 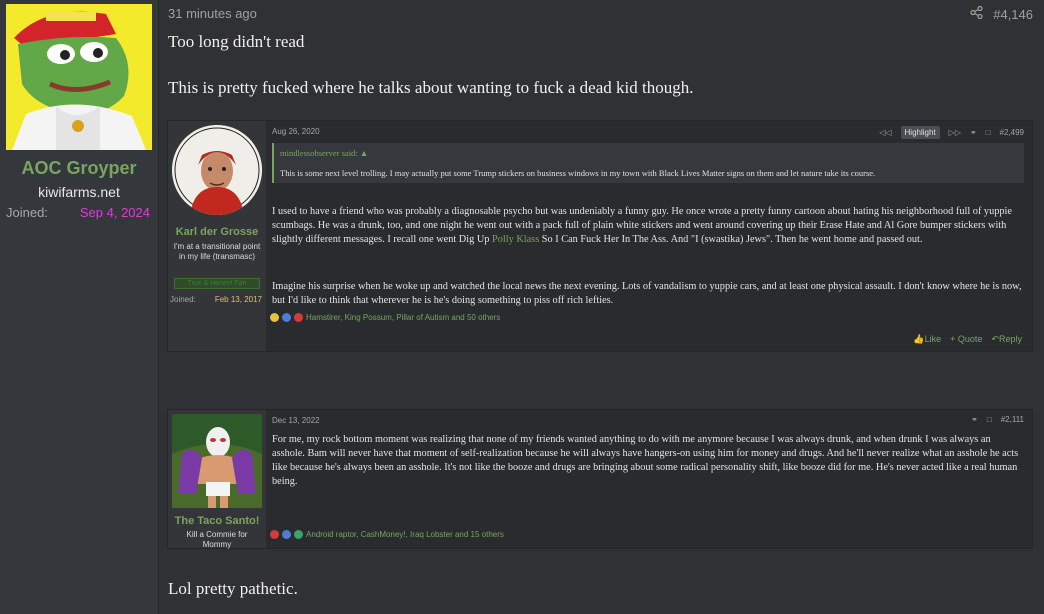 I want to click on prev-icon: ◁◁, so click(x=885, y=132).